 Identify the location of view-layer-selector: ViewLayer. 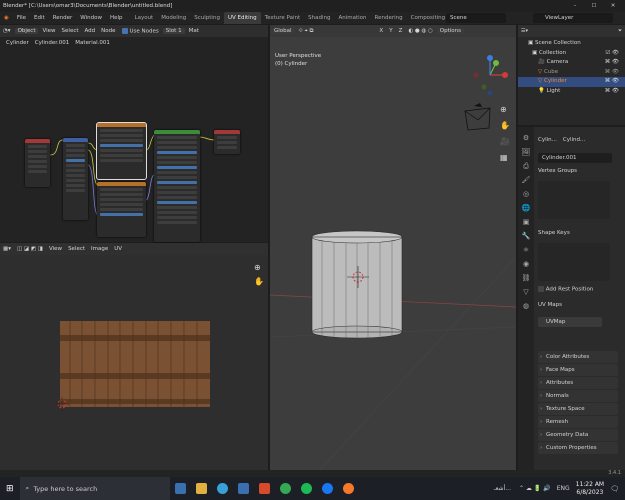
(573, 18).